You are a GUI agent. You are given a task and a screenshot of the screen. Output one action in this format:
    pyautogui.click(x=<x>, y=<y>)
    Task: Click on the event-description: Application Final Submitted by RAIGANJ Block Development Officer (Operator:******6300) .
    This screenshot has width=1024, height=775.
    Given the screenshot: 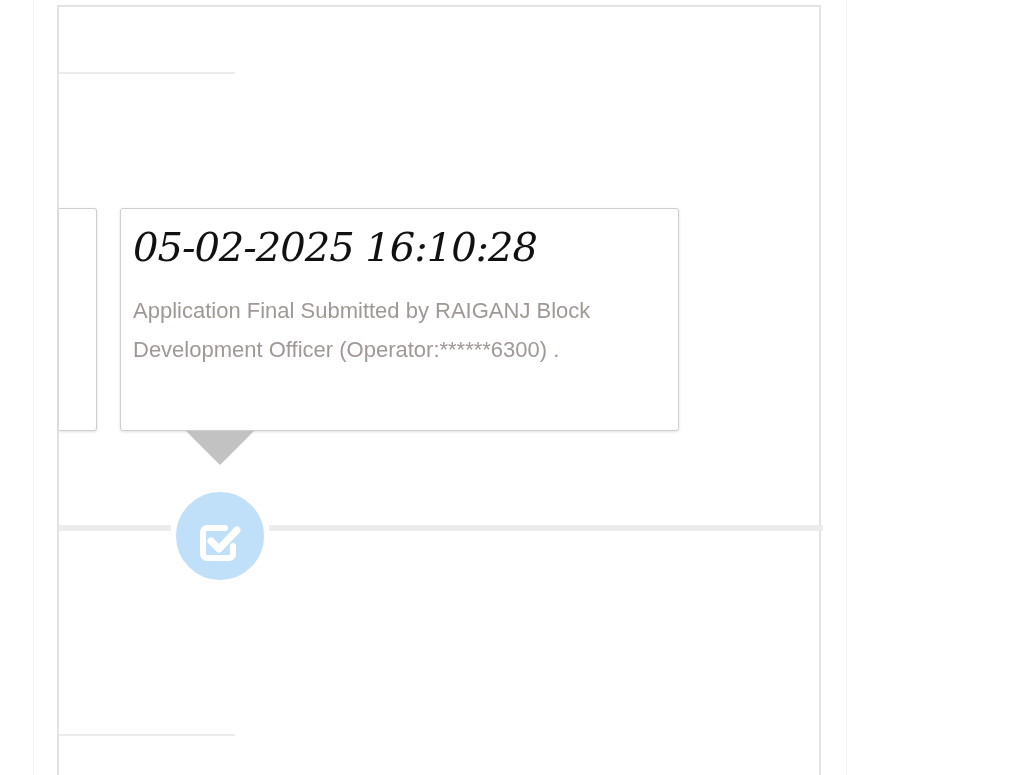 What is the action you would take?
    pyautogui.click(x=362, y=330)
    